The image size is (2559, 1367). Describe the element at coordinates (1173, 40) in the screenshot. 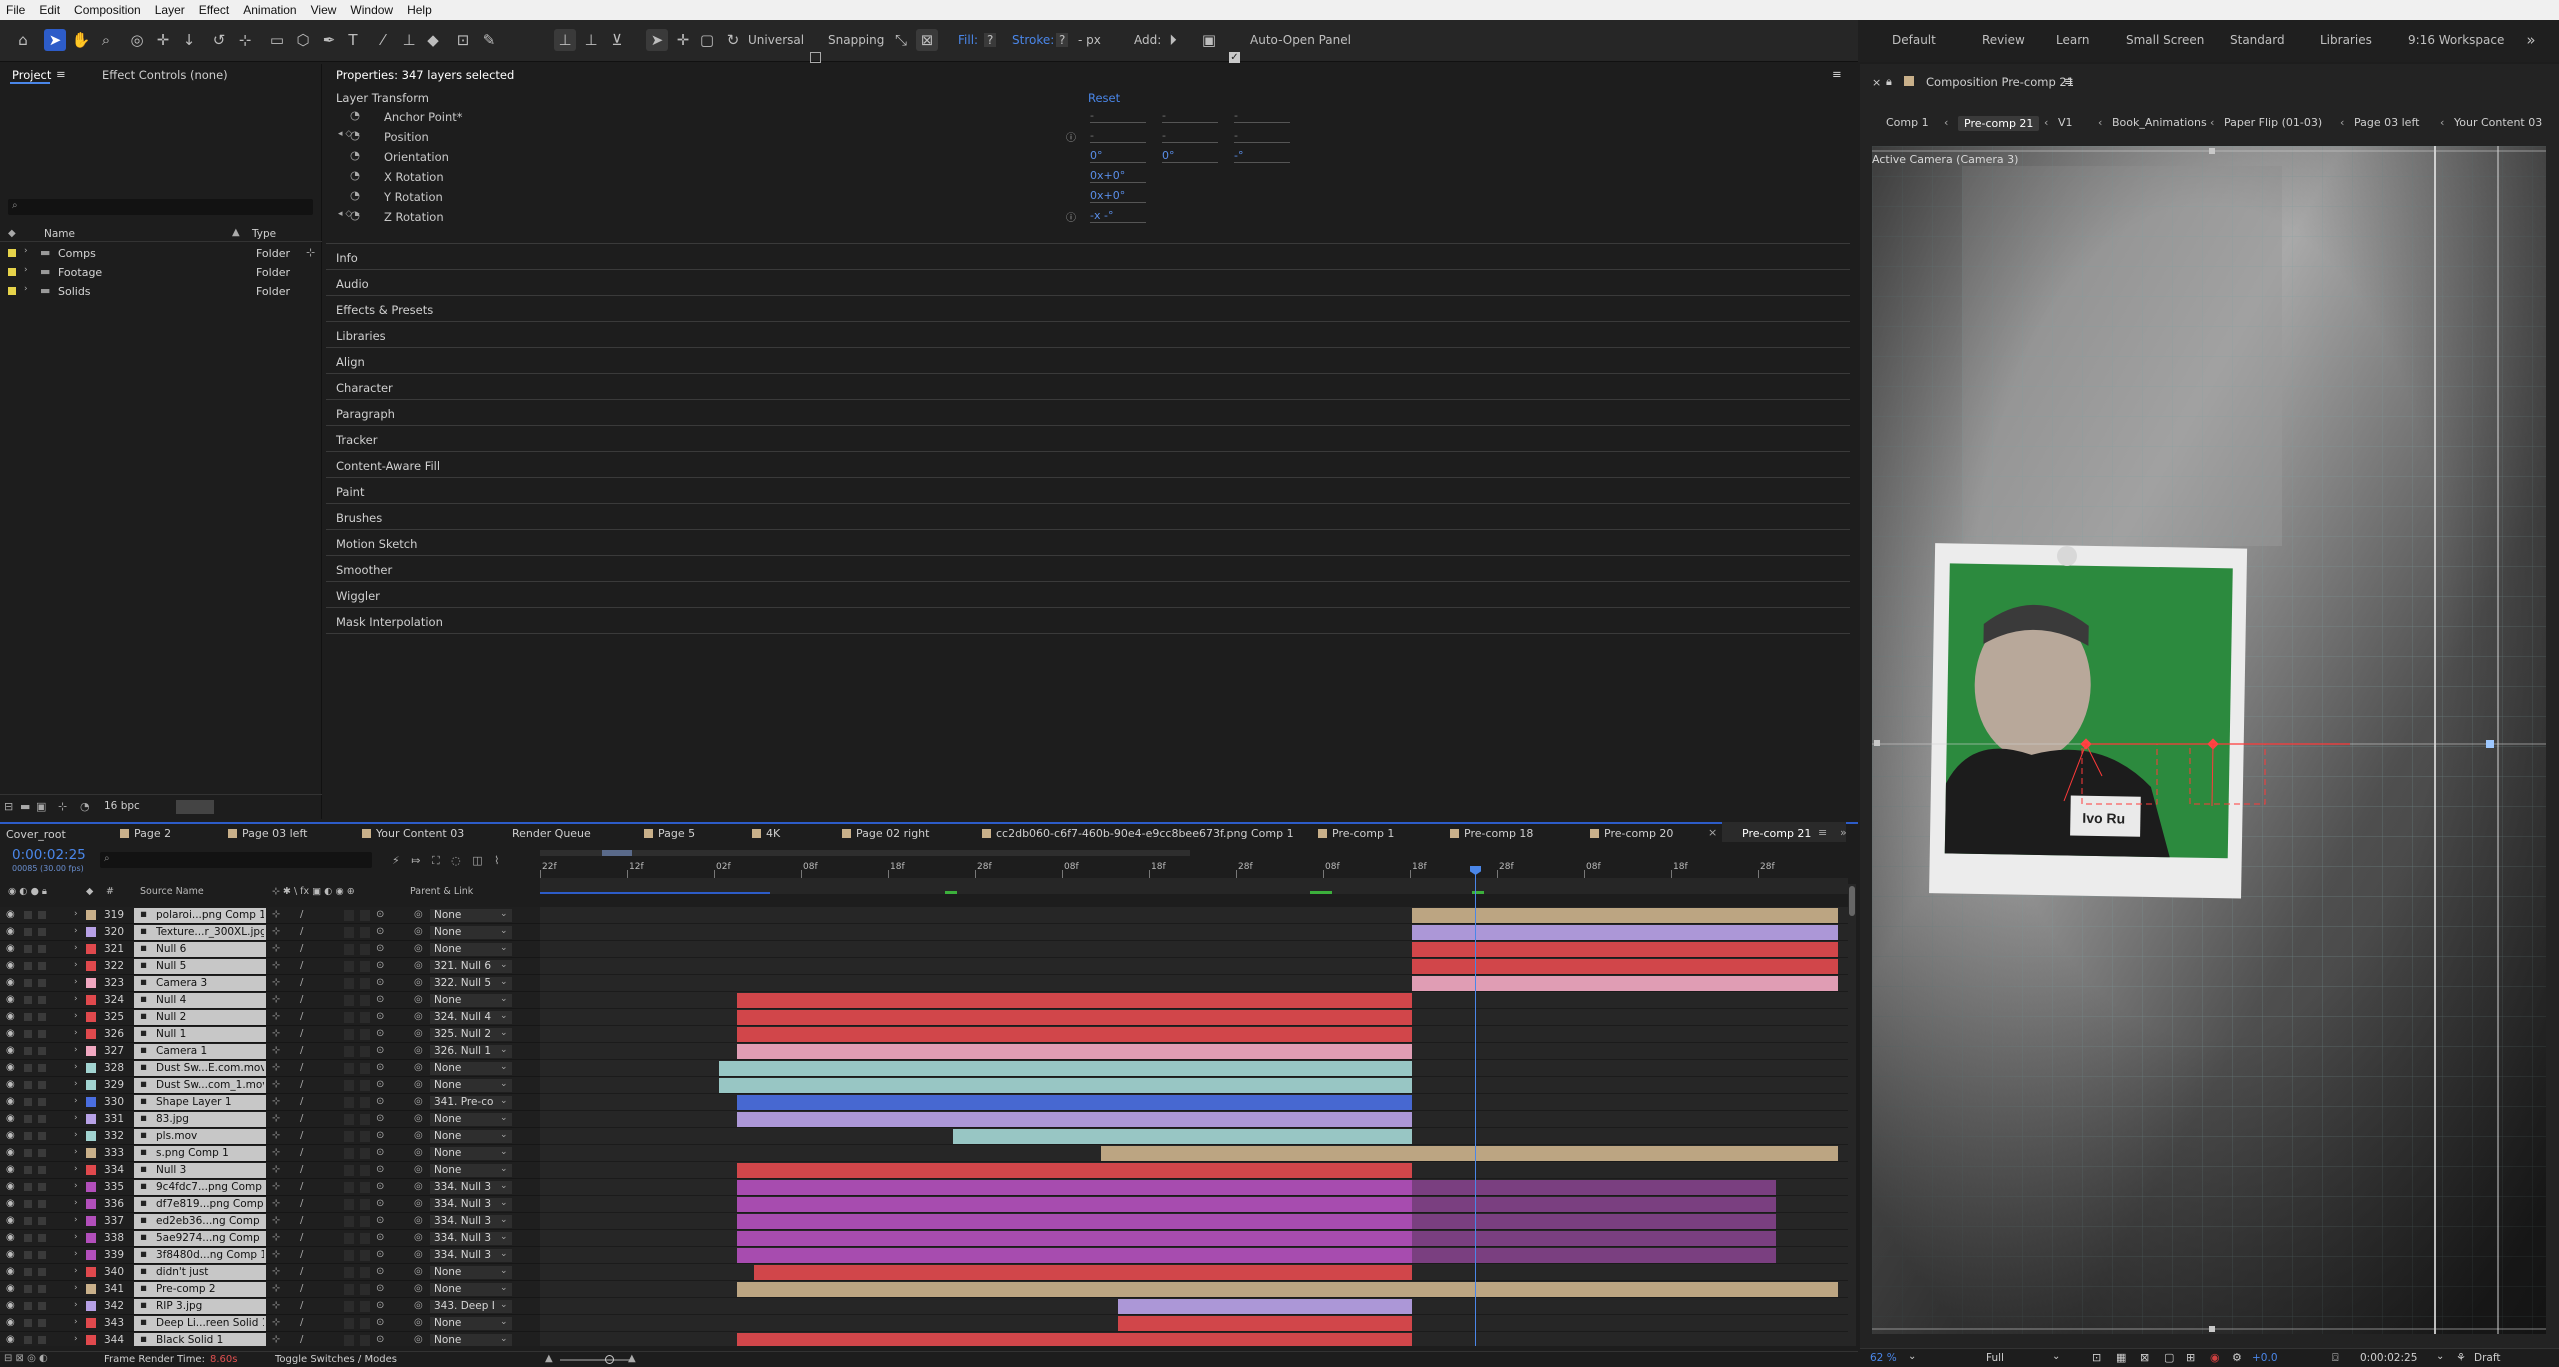

I see `add-icon: ⏵` at that location.